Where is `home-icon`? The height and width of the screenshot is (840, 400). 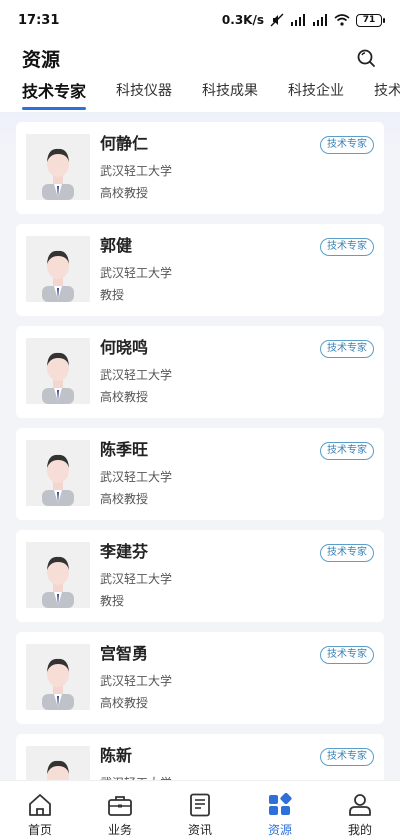
home-icon is located at coordinates (40, 805).